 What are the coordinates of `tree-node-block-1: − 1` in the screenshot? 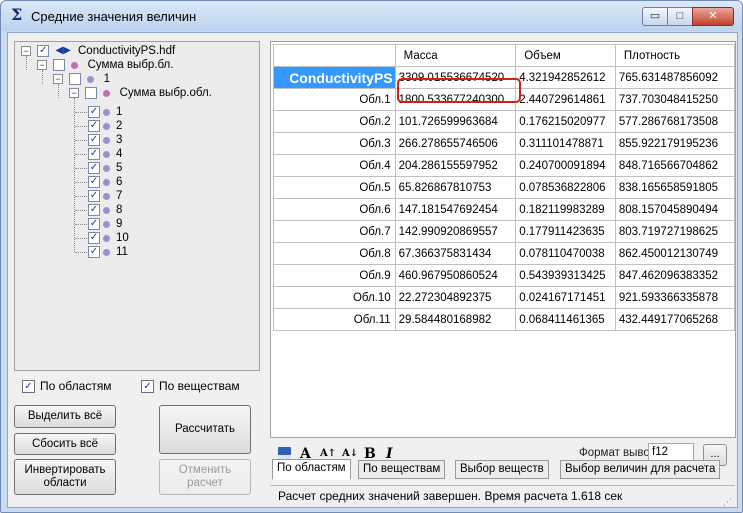 It's located at (81, 79).